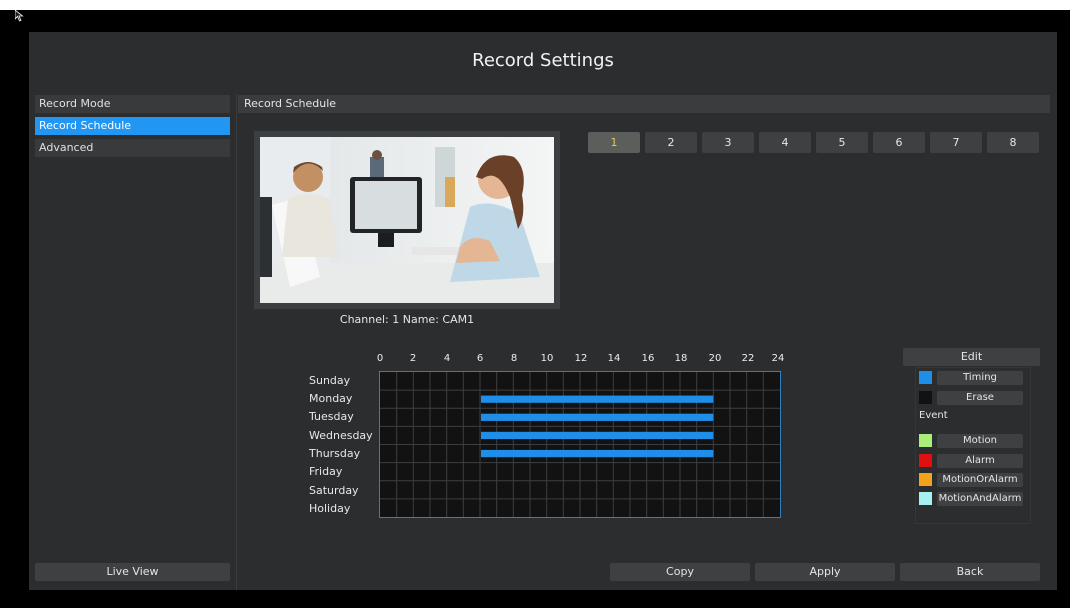 The width and height of the screenshot is (1070, 608). What do you see at coordinates (971, 357) in the screenshot?
I see `edit-button: Edit` at bounding box center [971, 357].